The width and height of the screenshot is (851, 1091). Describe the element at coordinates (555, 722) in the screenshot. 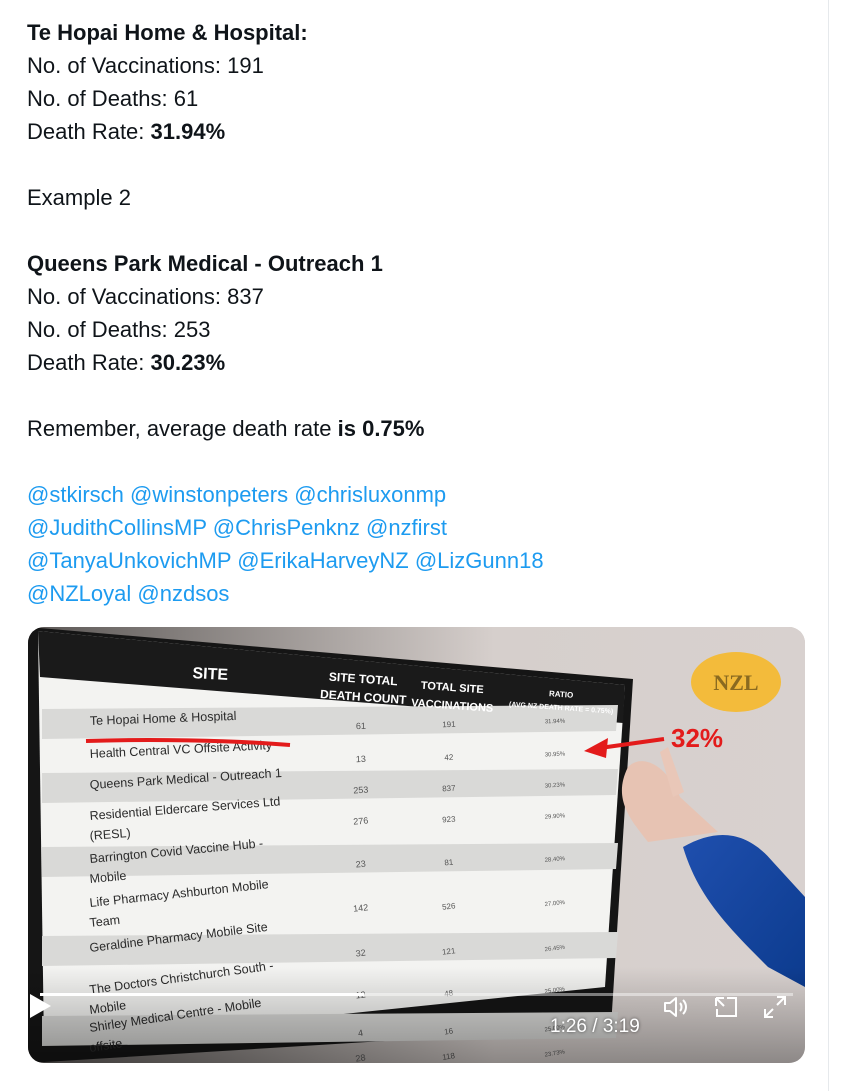

I see `row-ratio: 31.94%` at that location.